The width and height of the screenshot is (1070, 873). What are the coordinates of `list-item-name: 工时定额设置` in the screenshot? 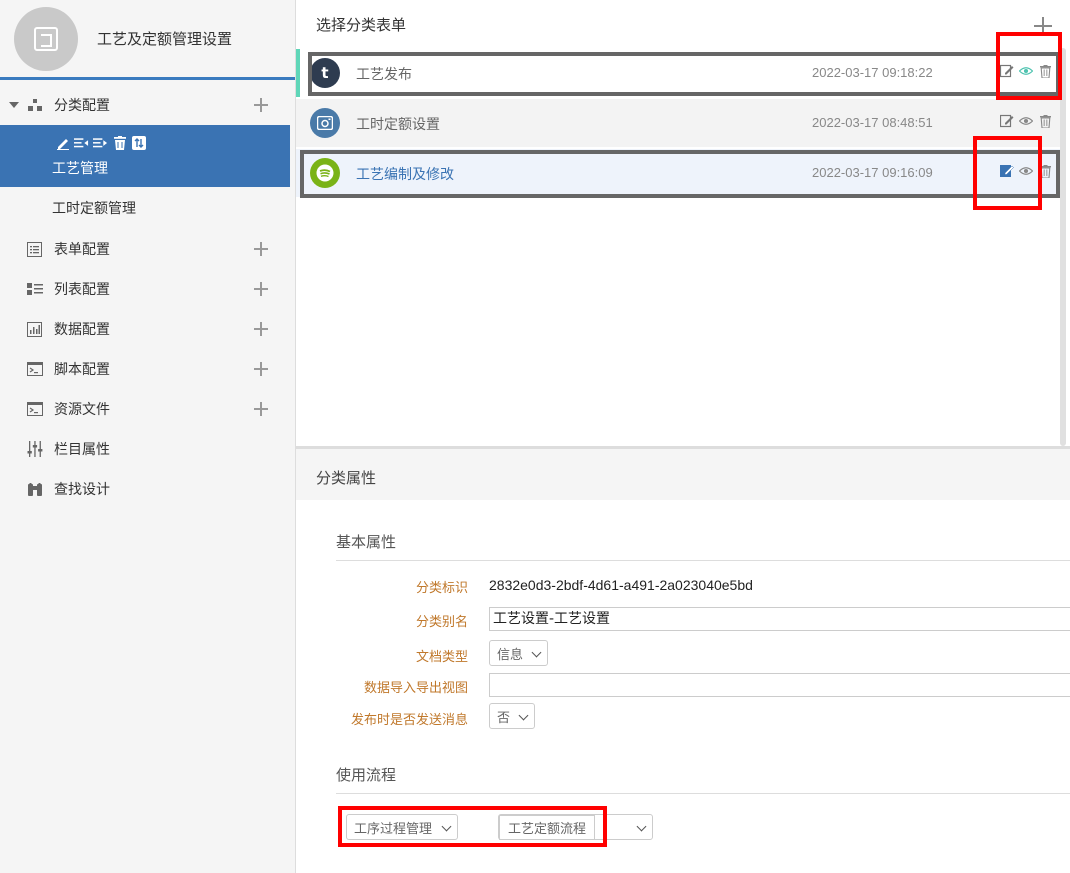 It's located at (398, 125).